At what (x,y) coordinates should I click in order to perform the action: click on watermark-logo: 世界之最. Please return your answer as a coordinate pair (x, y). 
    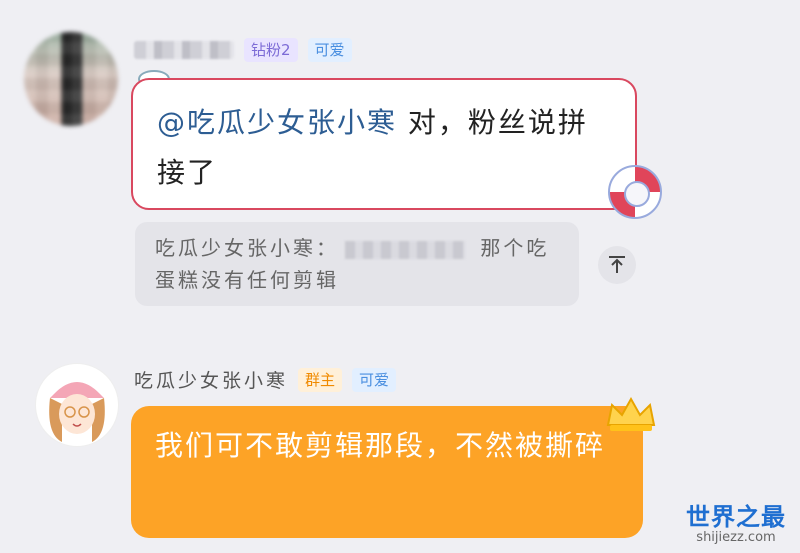
    Looking at the image, I should click on (736, 517).